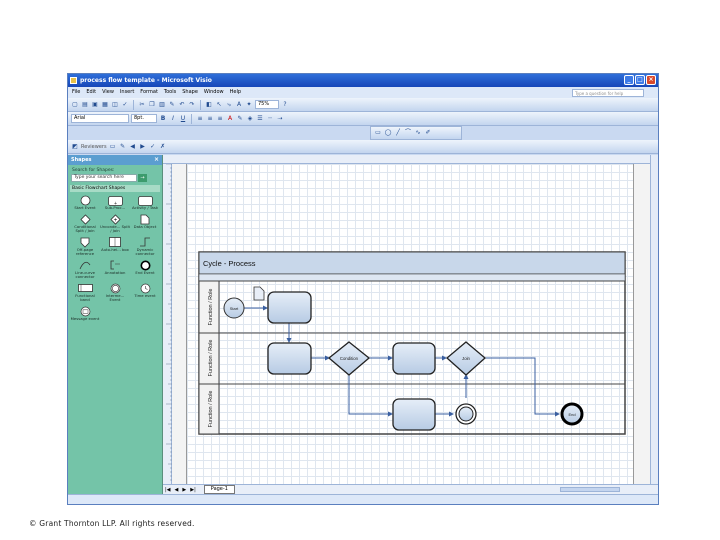 The height and width of the screenshot is (540, 720). I want to click on minimize-button: _, so click(629, 80).